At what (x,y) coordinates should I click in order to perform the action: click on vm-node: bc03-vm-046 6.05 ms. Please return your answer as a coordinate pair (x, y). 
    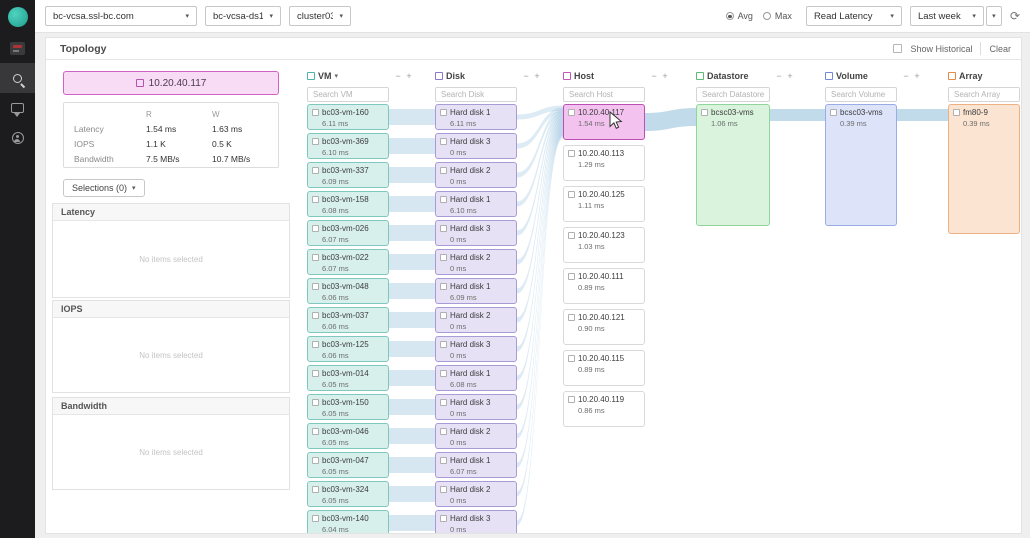
    Looking at the image, I should click on (348, 436).